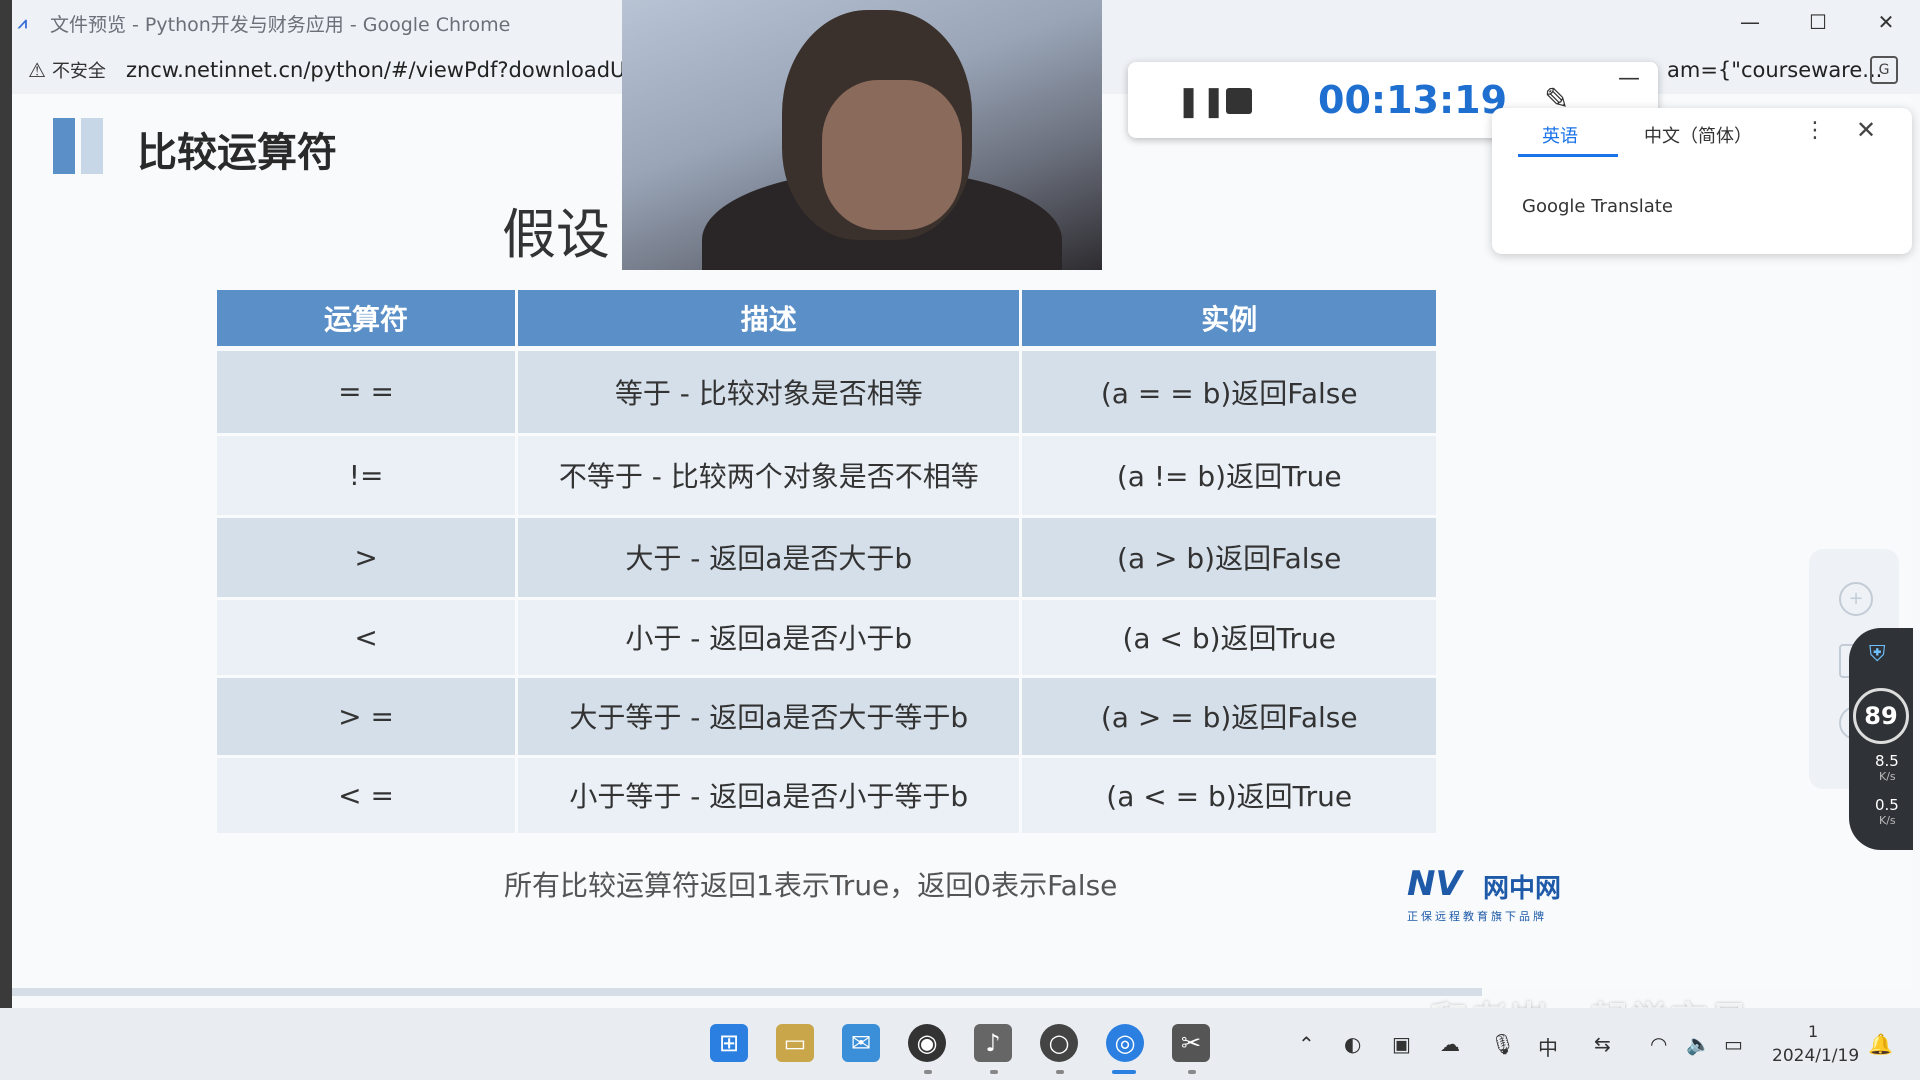  What do you see at coordinates (23, 22) in the screenshot?
I see `app-logo-icon: ⩘` at bounding box center [23, 22].